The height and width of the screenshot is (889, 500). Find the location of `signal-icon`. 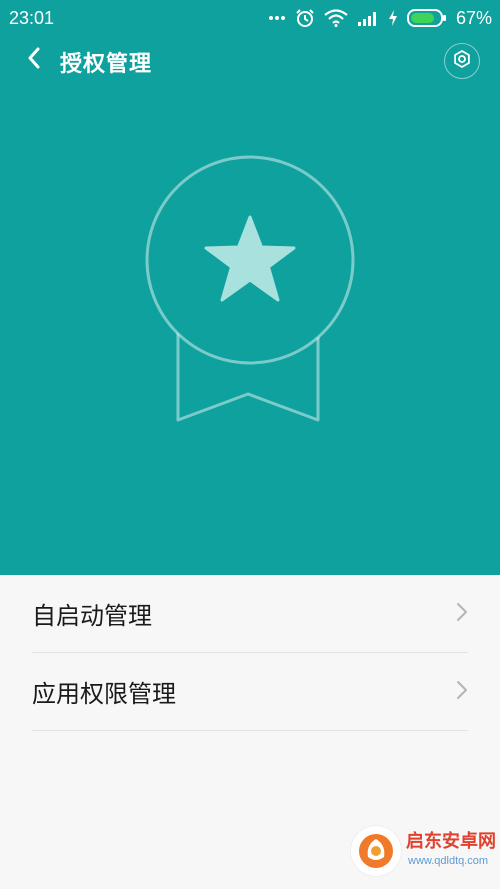

signal-icon is located at coordinates (368, 18).